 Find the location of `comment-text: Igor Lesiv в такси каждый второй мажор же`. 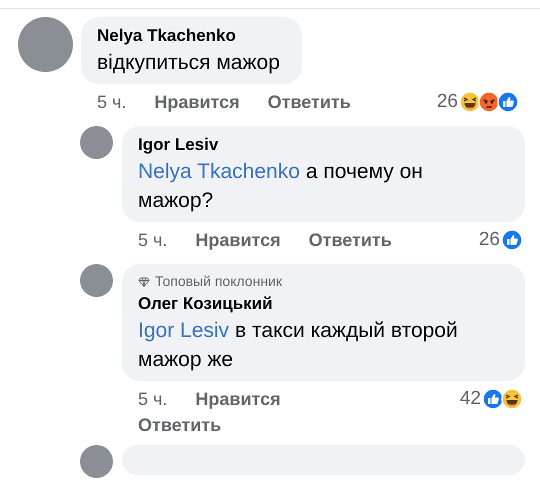

comment-text: Igor Lesiv в такси каждый второй мажор же is located at coordinates (298, 345).